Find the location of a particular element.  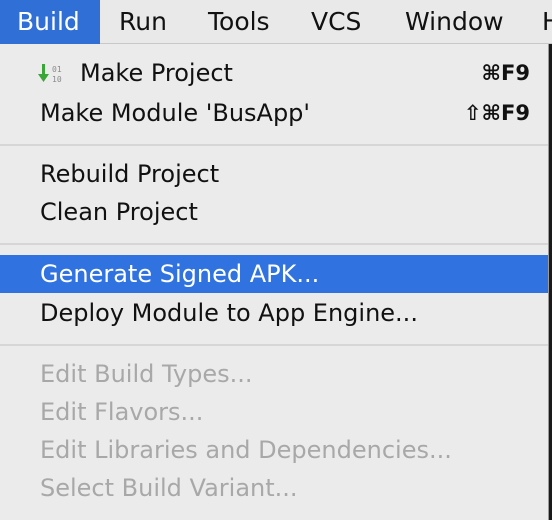

menubar-window-label: Window is located at coordinates (454, 21).